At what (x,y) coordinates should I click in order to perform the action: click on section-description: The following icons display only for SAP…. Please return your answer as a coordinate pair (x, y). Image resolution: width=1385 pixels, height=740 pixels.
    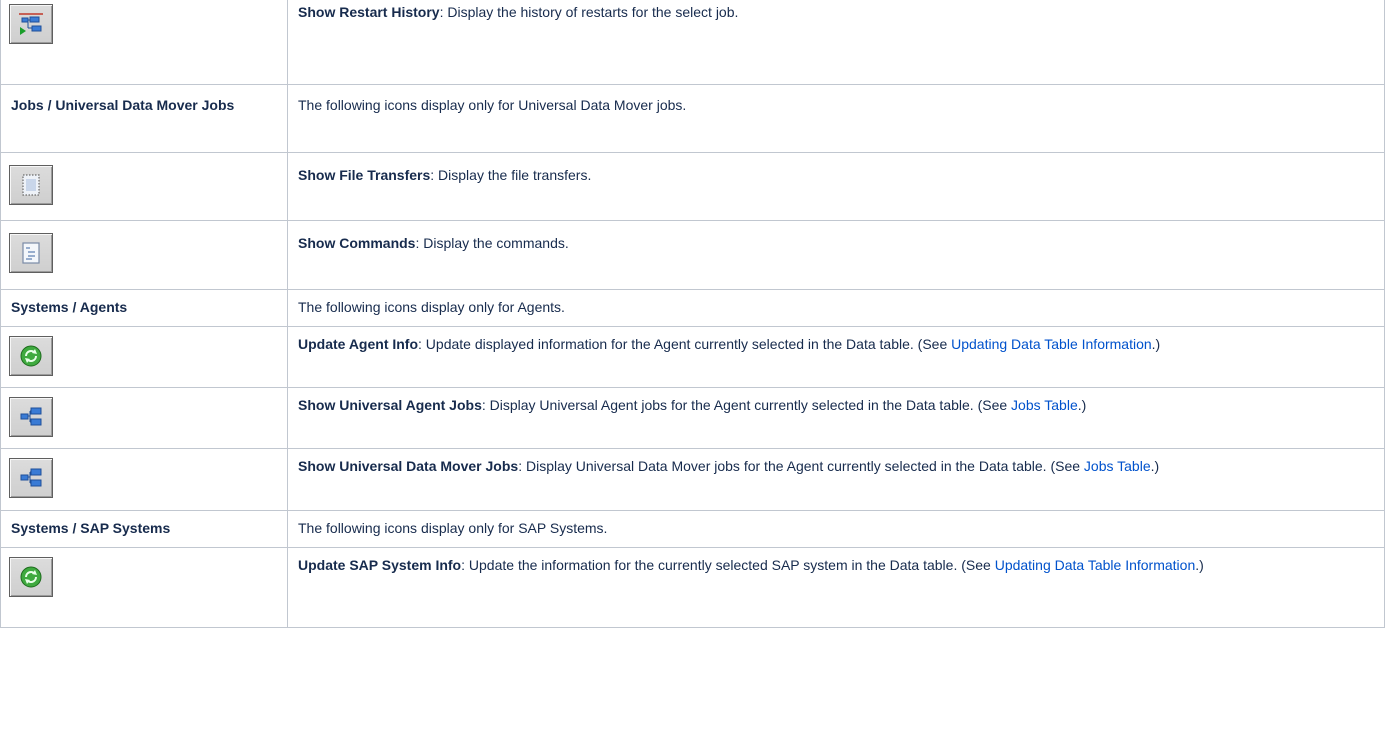
    Looking at the image, I should click on (453, 527).